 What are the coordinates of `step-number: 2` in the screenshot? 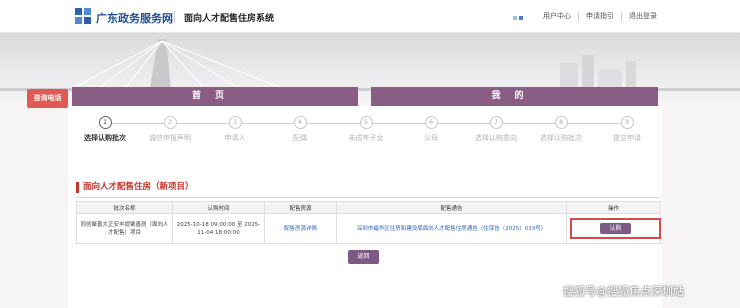 It's located at (170, 122).